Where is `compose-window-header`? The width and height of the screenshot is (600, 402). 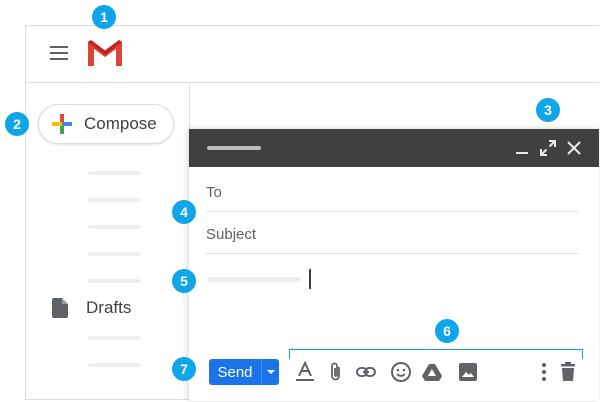
compose-window-header is located at coordinates (394, 148).